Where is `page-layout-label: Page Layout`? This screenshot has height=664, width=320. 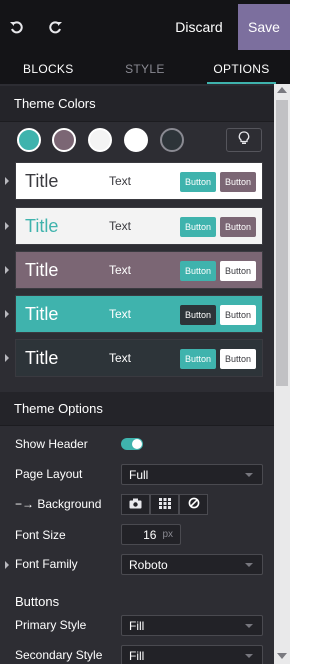 page-layout-label: Page Layout is located at coordinates (49, 474).